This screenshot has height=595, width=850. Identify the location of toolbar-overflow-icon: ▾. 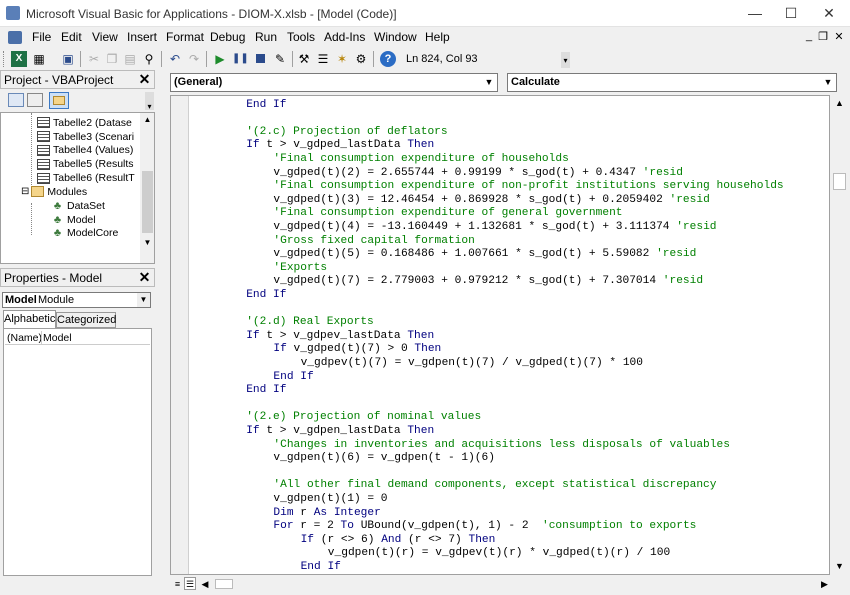
(565, 60).